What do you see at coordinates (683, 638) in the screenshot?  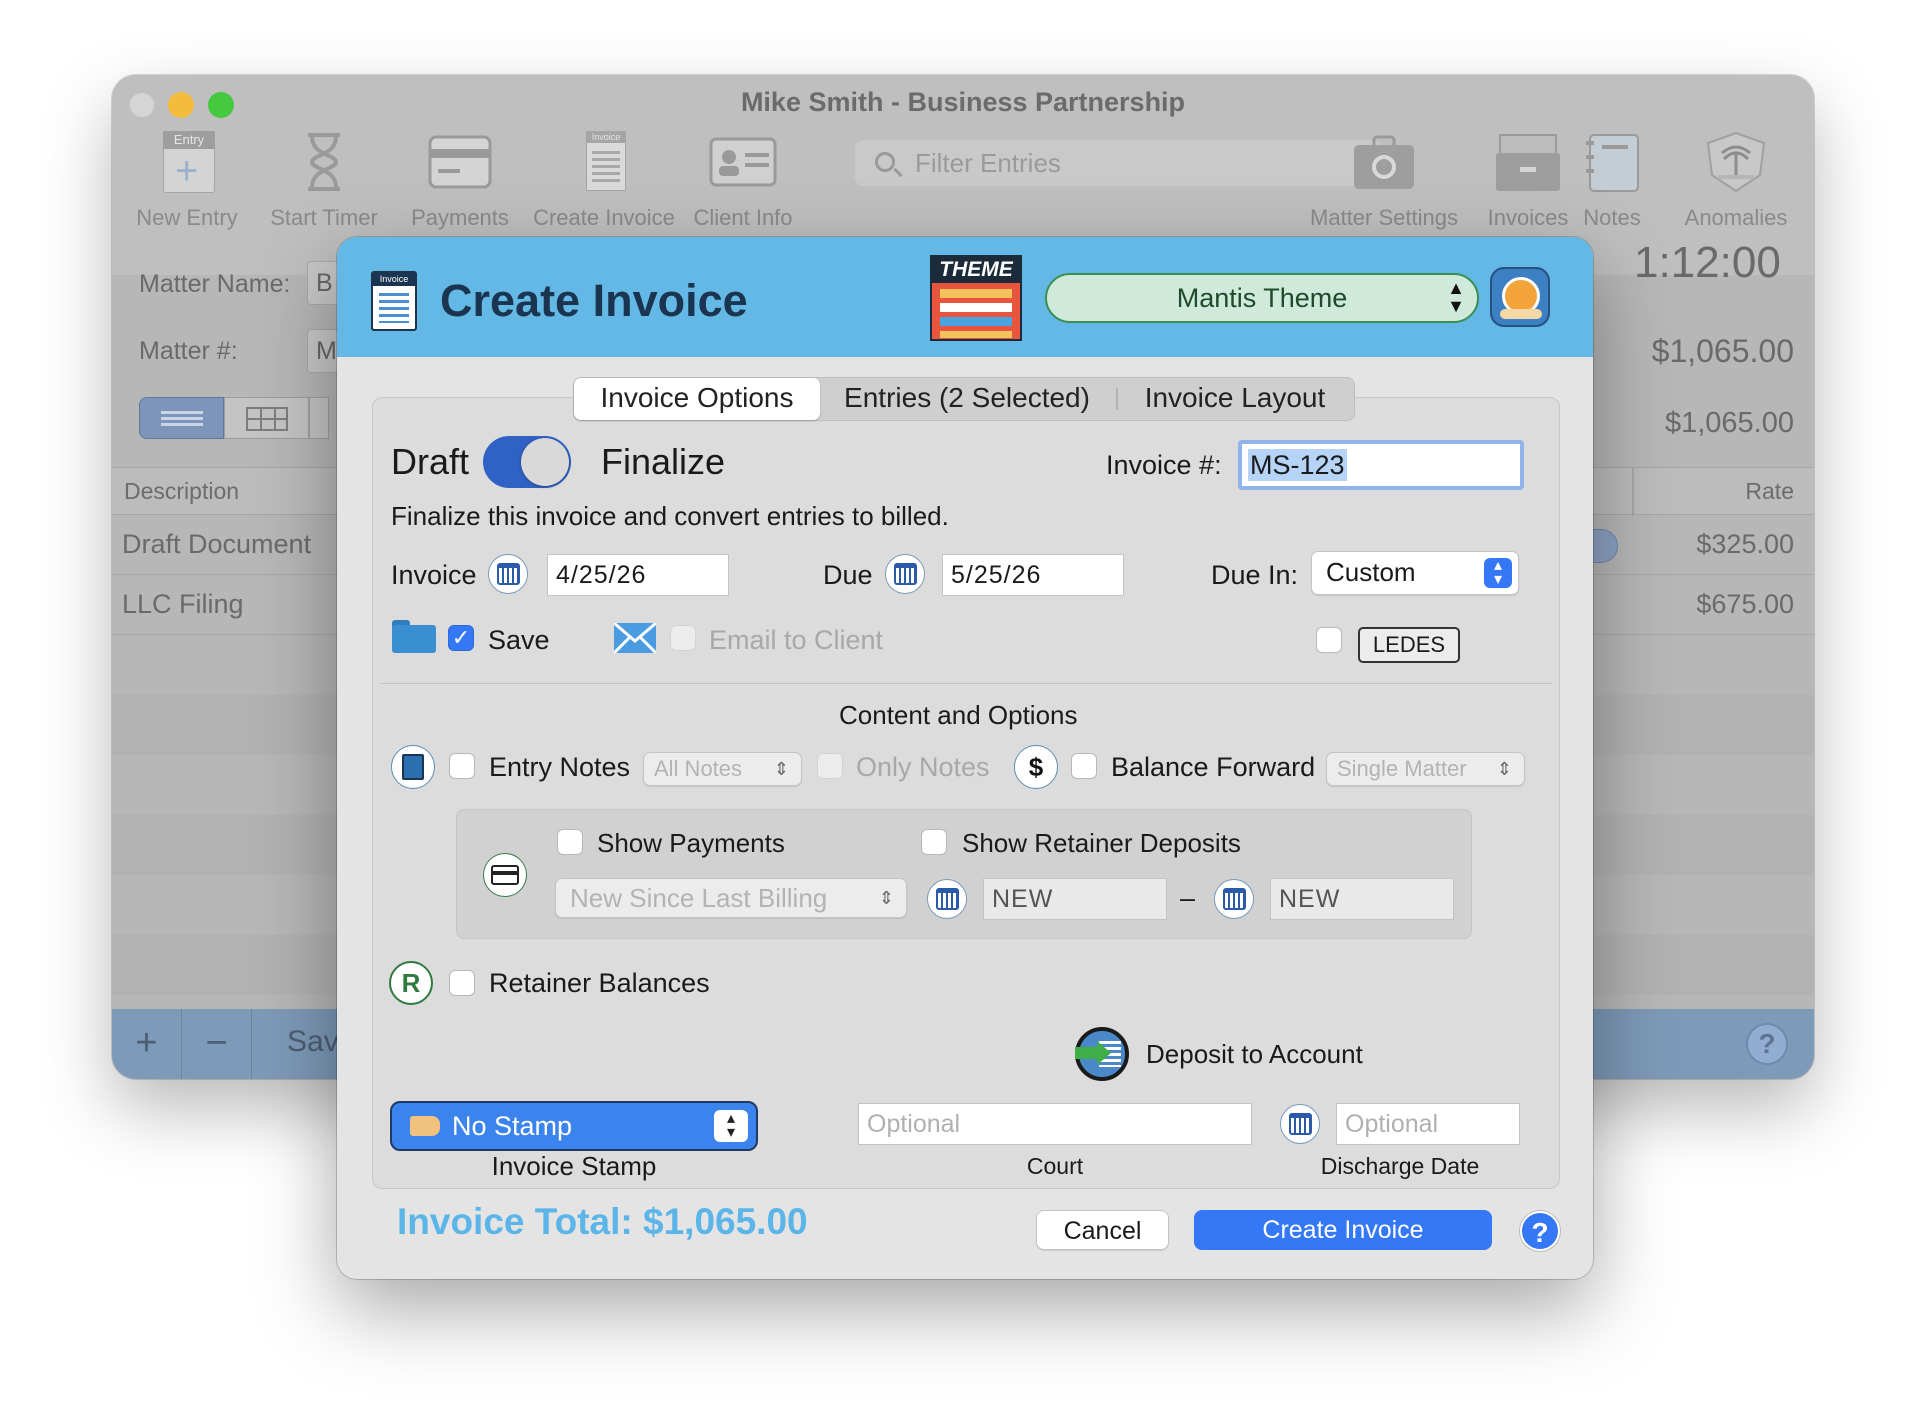 I see `email-checkbox` at bounding box center [683, 638].